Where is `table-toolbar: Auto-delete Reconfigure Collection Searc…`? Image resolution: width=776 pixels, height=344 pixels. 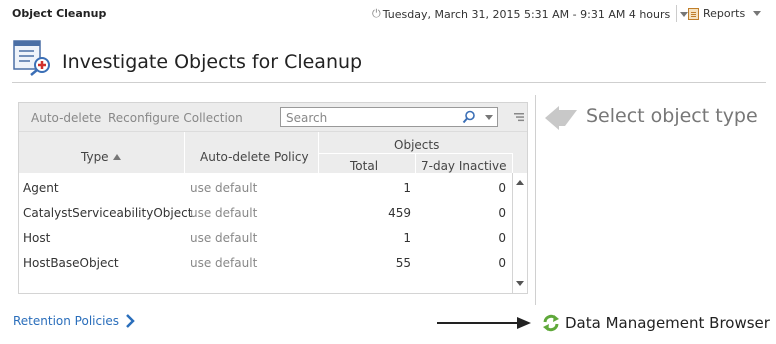 table-toolbar: Auto-delete Reconfigure Collection Searc… is located at coordinates (273, 117).